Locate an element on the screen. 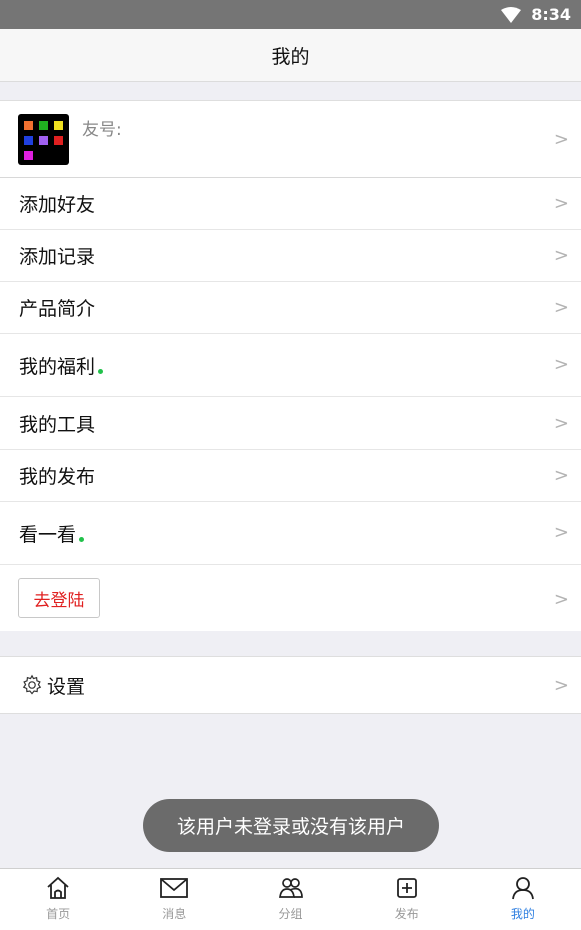  menu-item-label: 我的发布 is located at coordinates (57, 477).